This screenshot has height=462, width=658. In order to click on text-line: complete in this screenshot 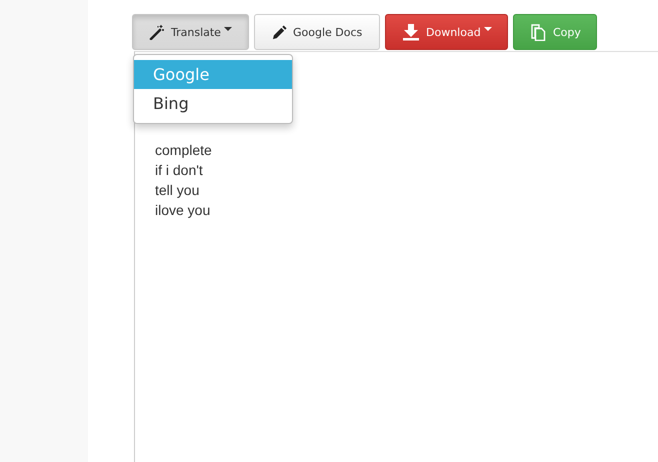, I will do `click(183, 150)`.